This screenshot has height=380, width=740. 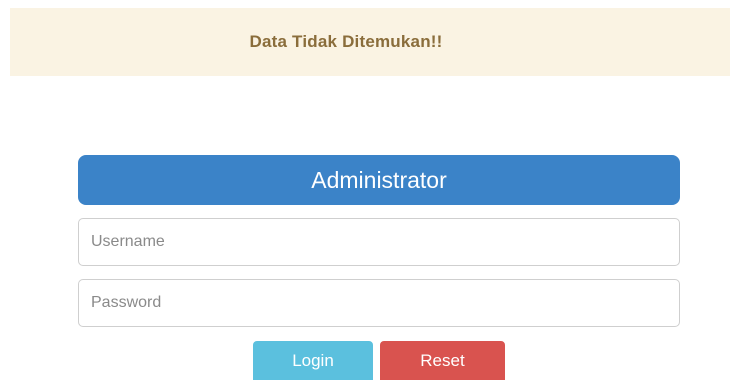 I want to click on login-button: Login, so click(x=313, y=360).